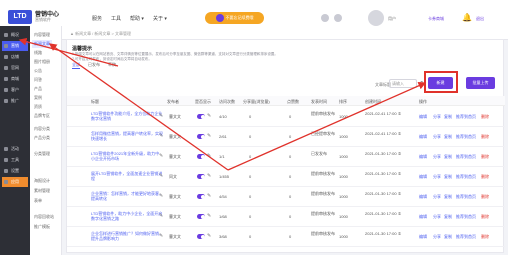 The width and height of the screenshot is (508, 255). What do you see at coordinates (42, 227) in the screenshot?
I see `sub-nav-item: 推广模板` at bounding box center [42, 227].